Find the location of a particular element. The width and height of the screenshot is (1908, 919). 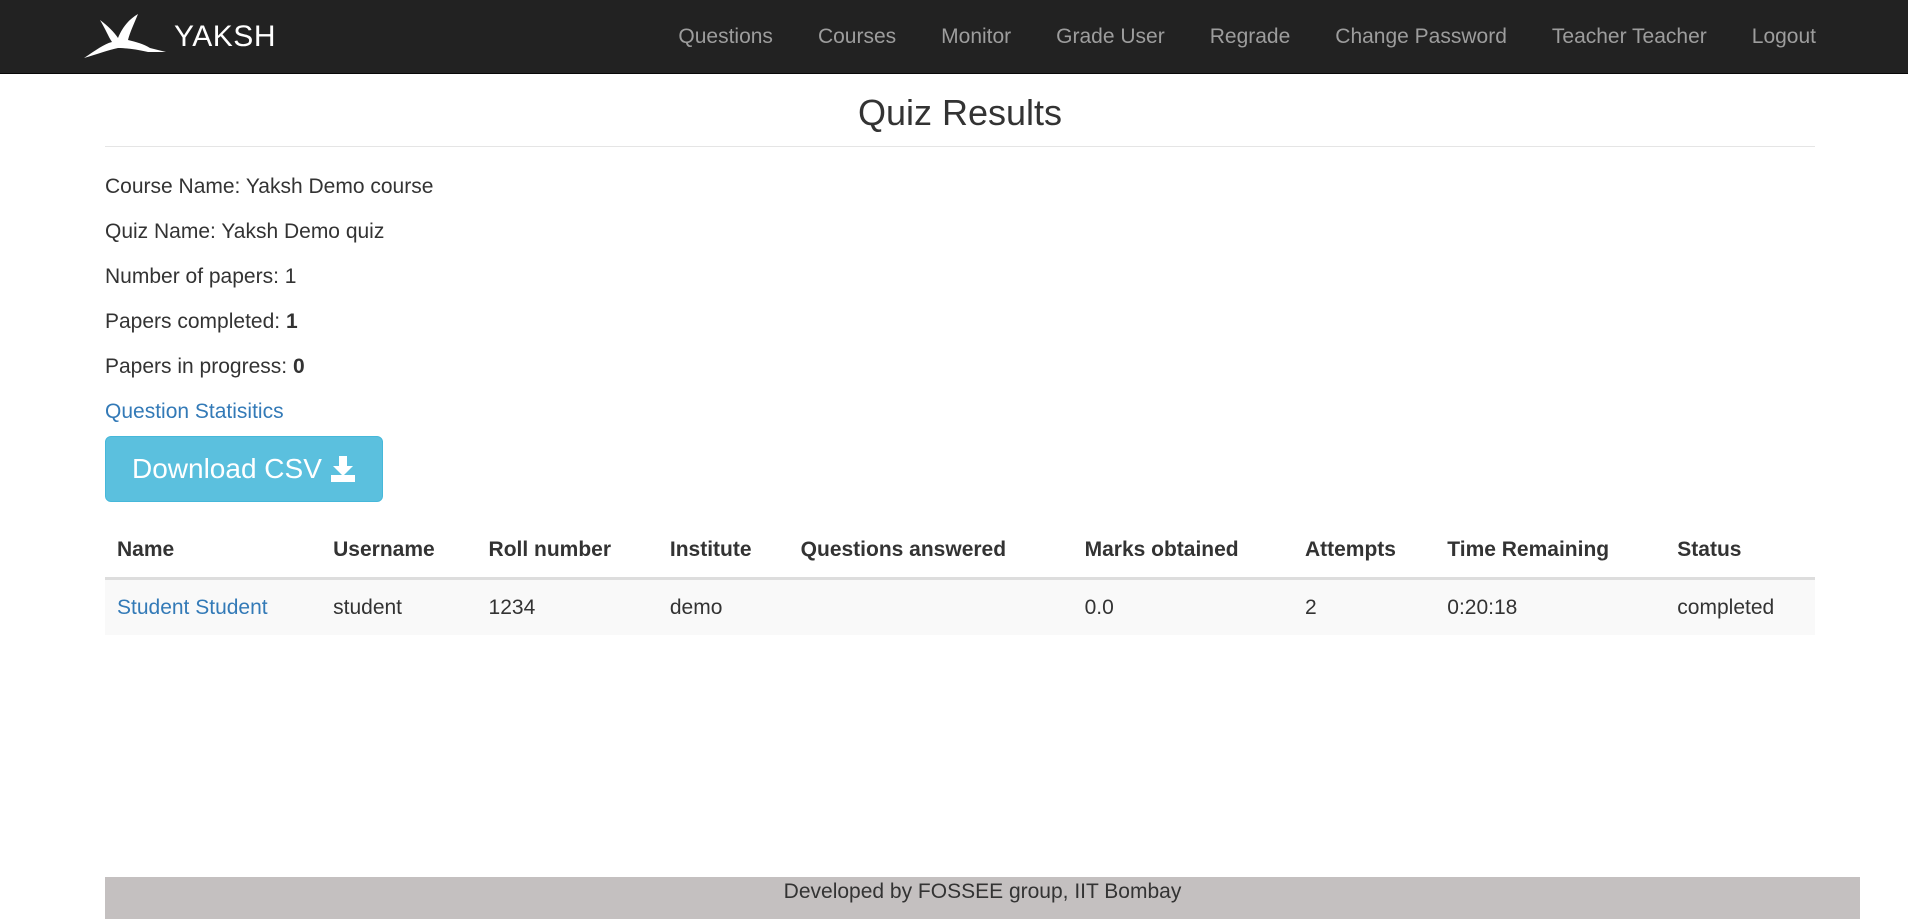

quiz-name-label: Quiz Name: is located at coordinates (163, 231).